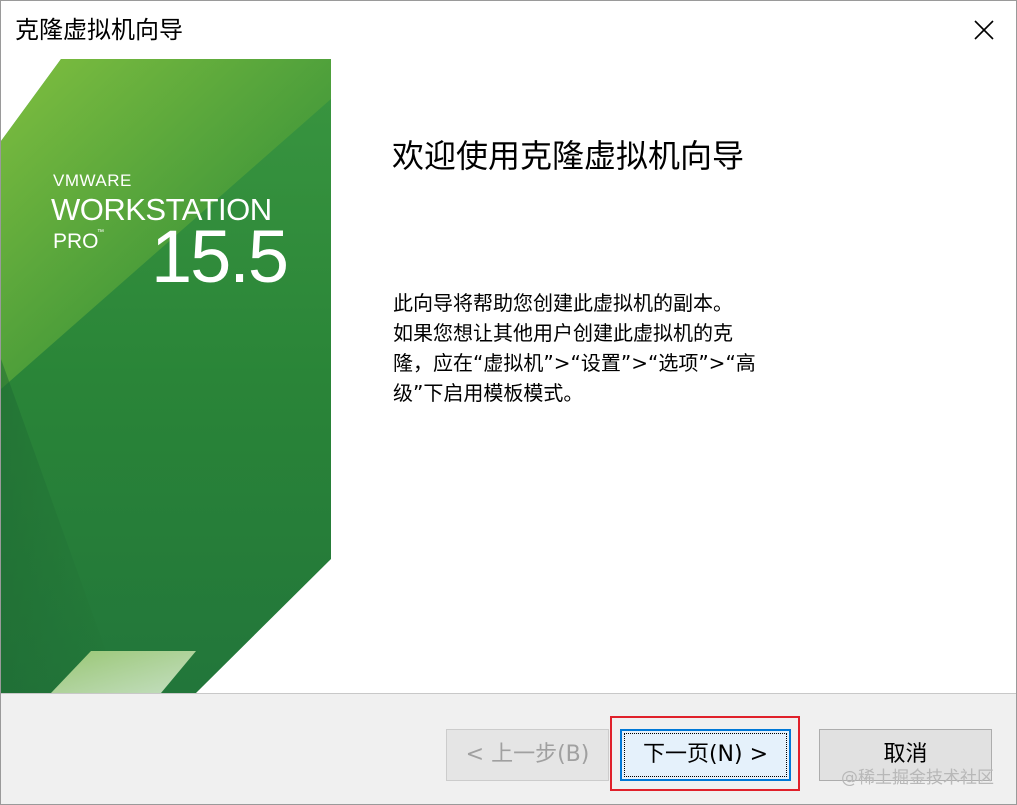 This screenshot has width=1017, height=805. What do you see at coordinates (92, 180) in the screenshot?
I see `vendor-logo-text: VMWARE` at bounding box center [92, 180].